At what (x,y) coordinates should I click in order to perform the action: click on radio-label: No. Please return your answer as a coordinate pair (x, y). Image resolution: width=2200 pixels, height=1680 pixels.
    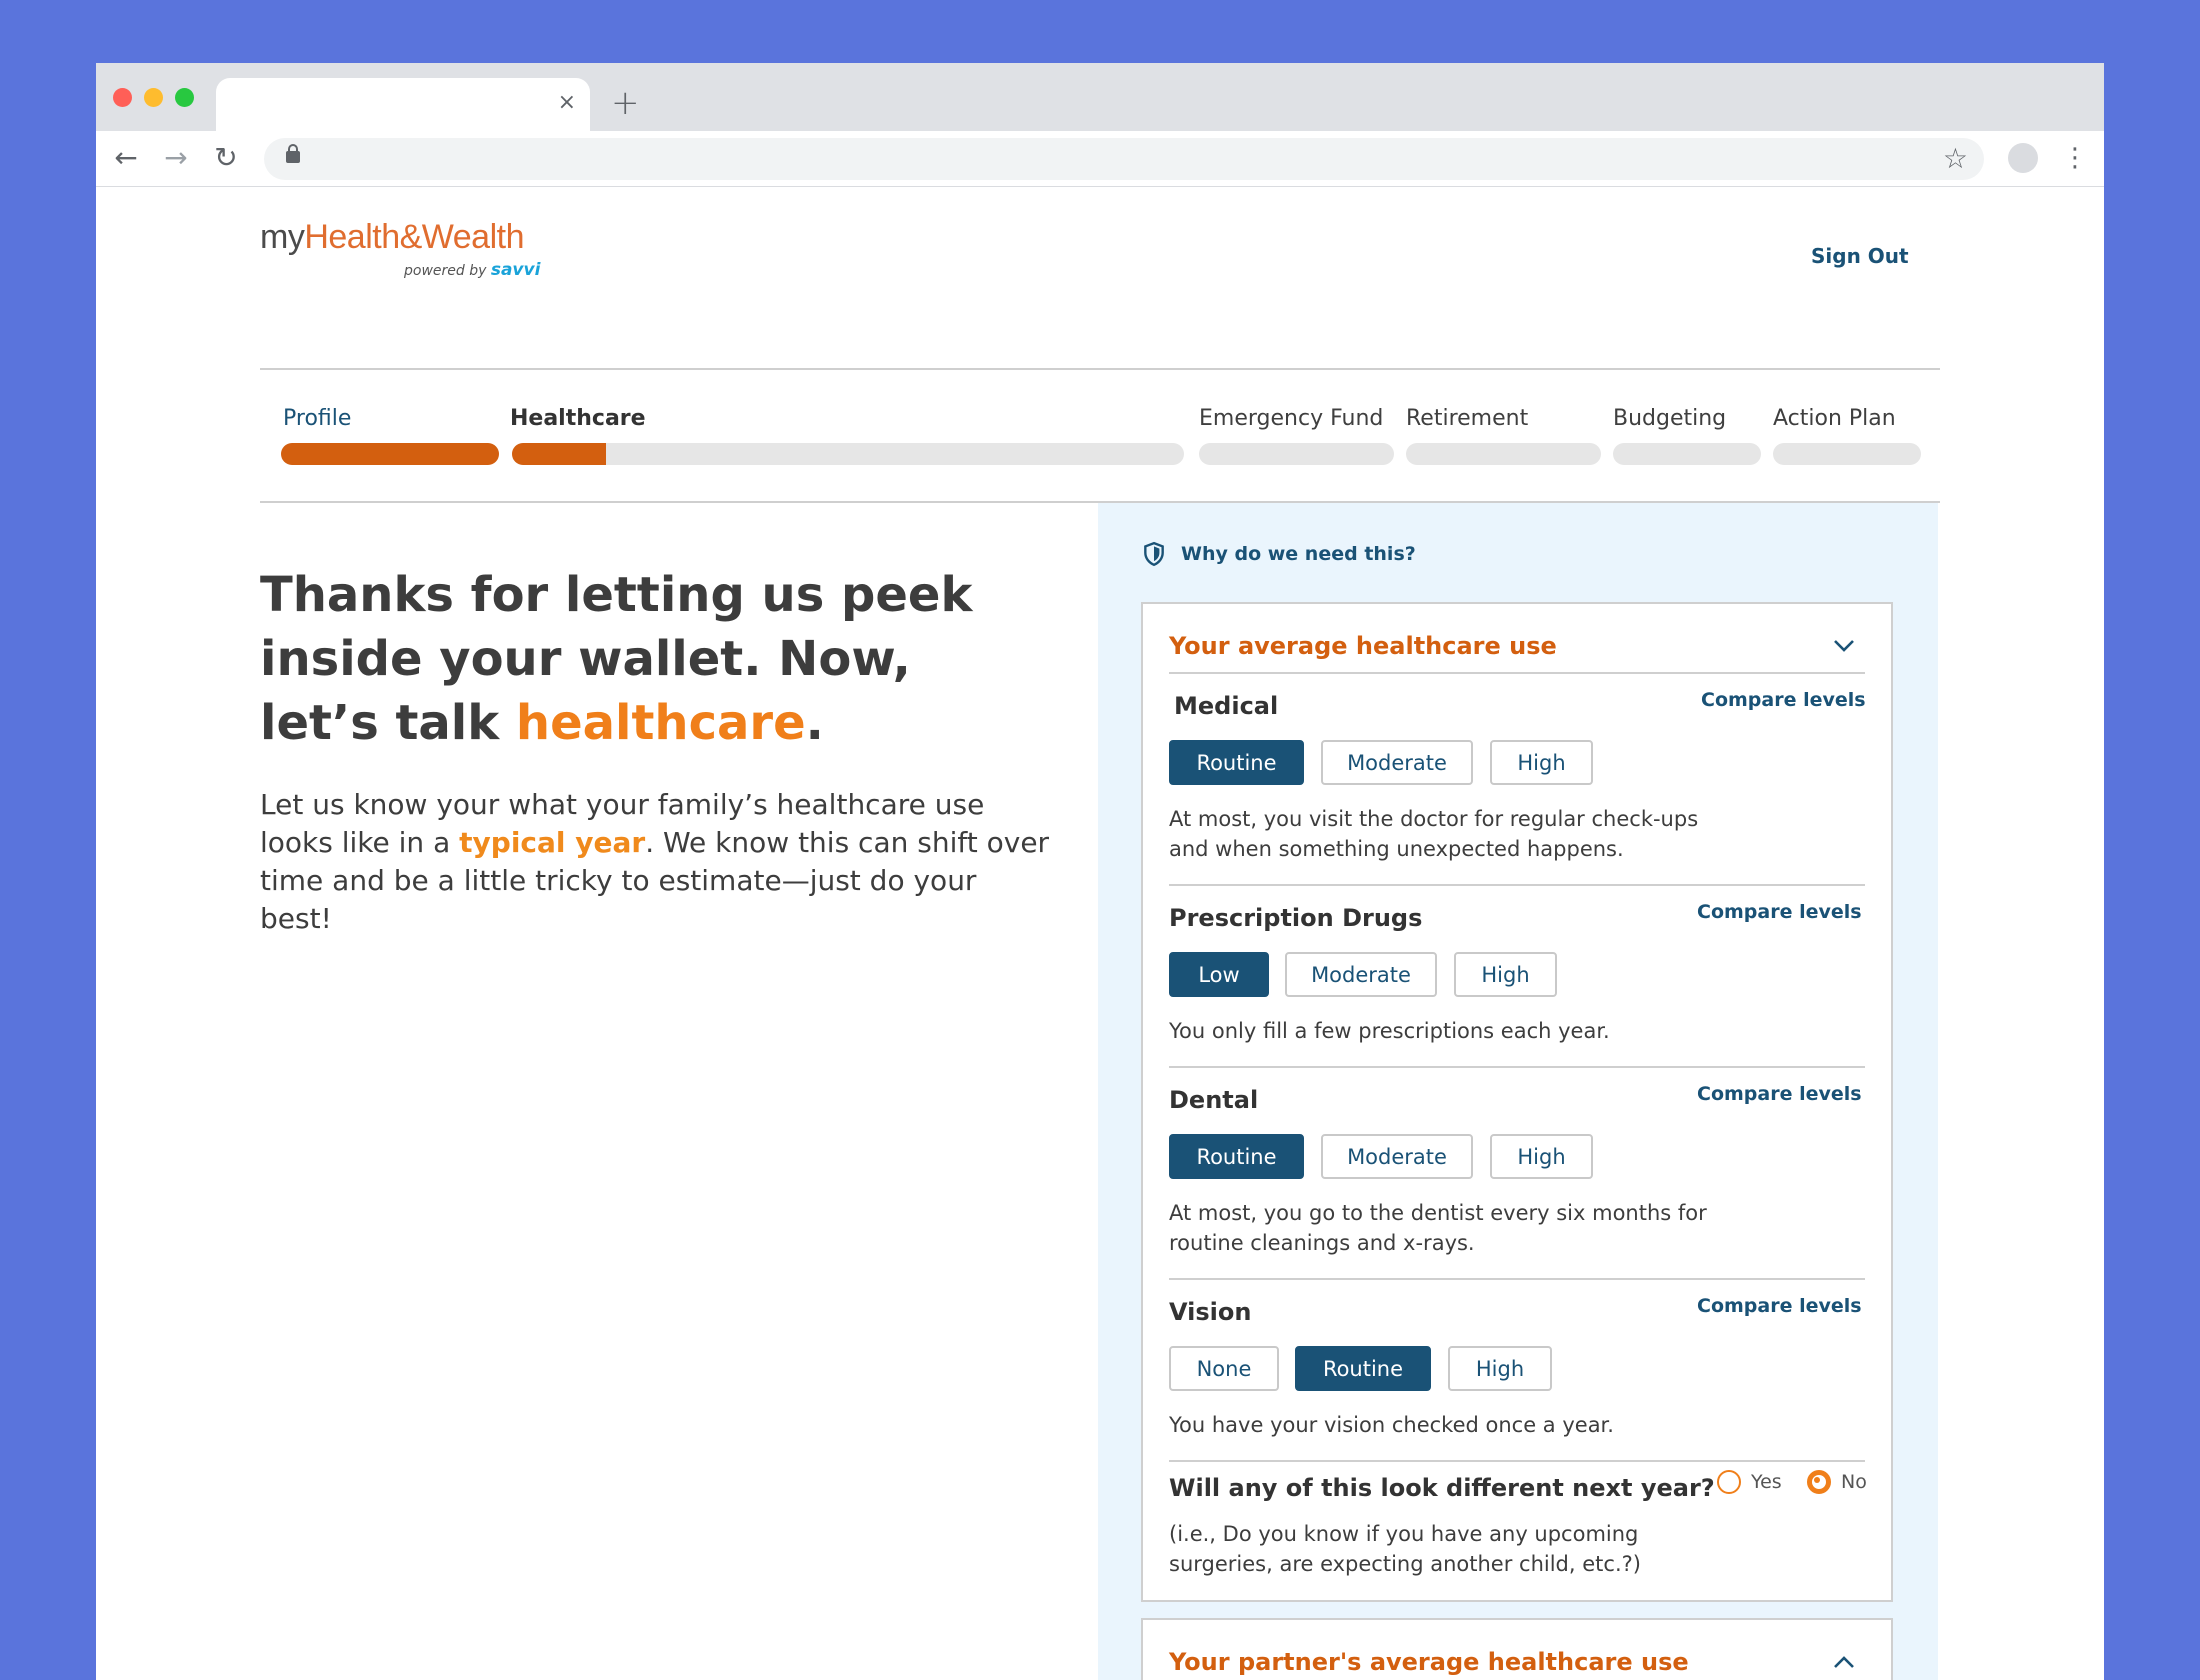
    Looking at the image, I should click on (1854, 1482).